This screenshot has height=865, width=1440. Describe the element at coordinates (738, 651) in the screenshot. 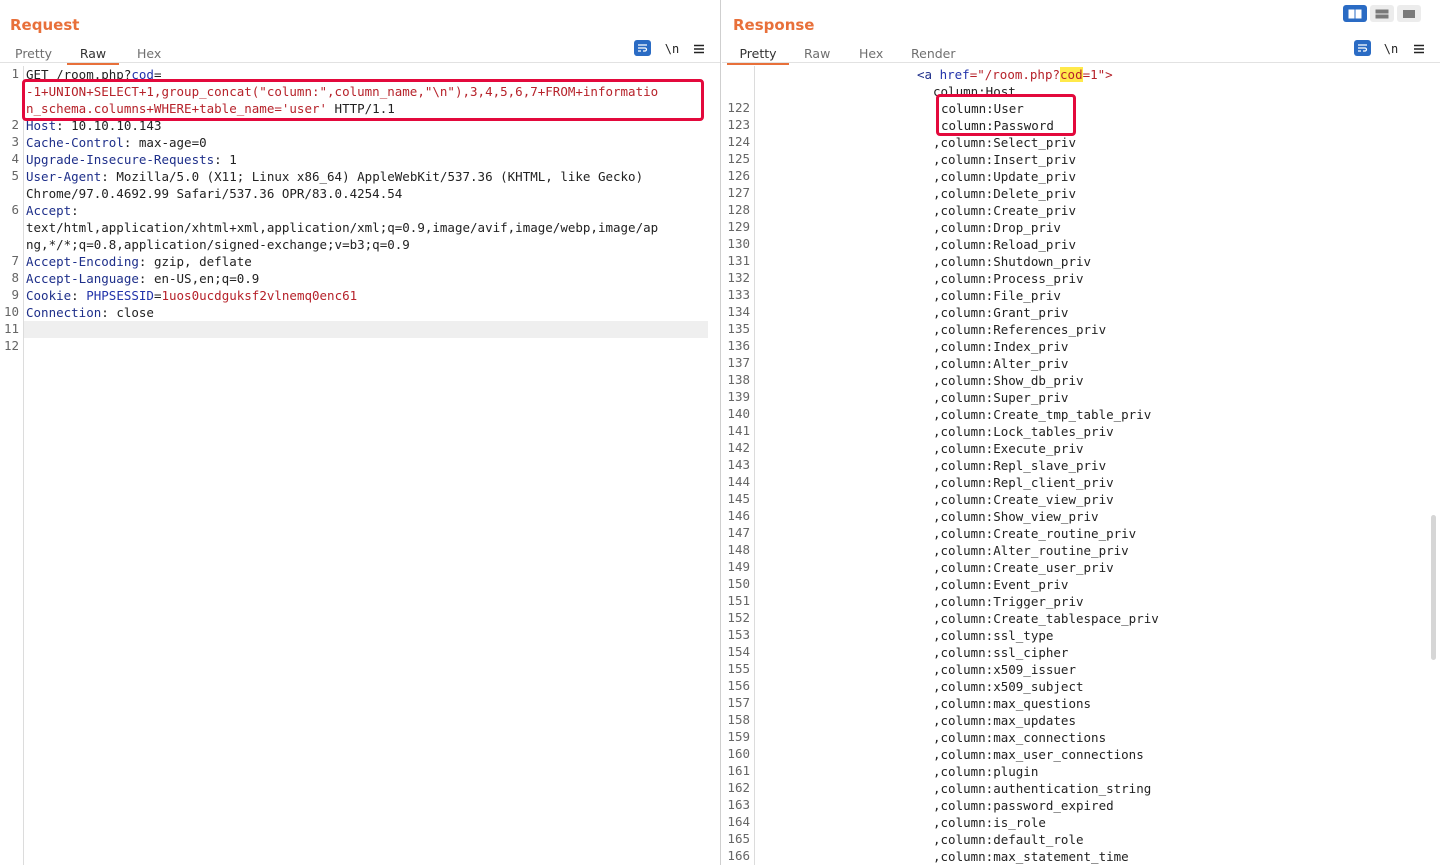

I see `line-number: 154` at that location.